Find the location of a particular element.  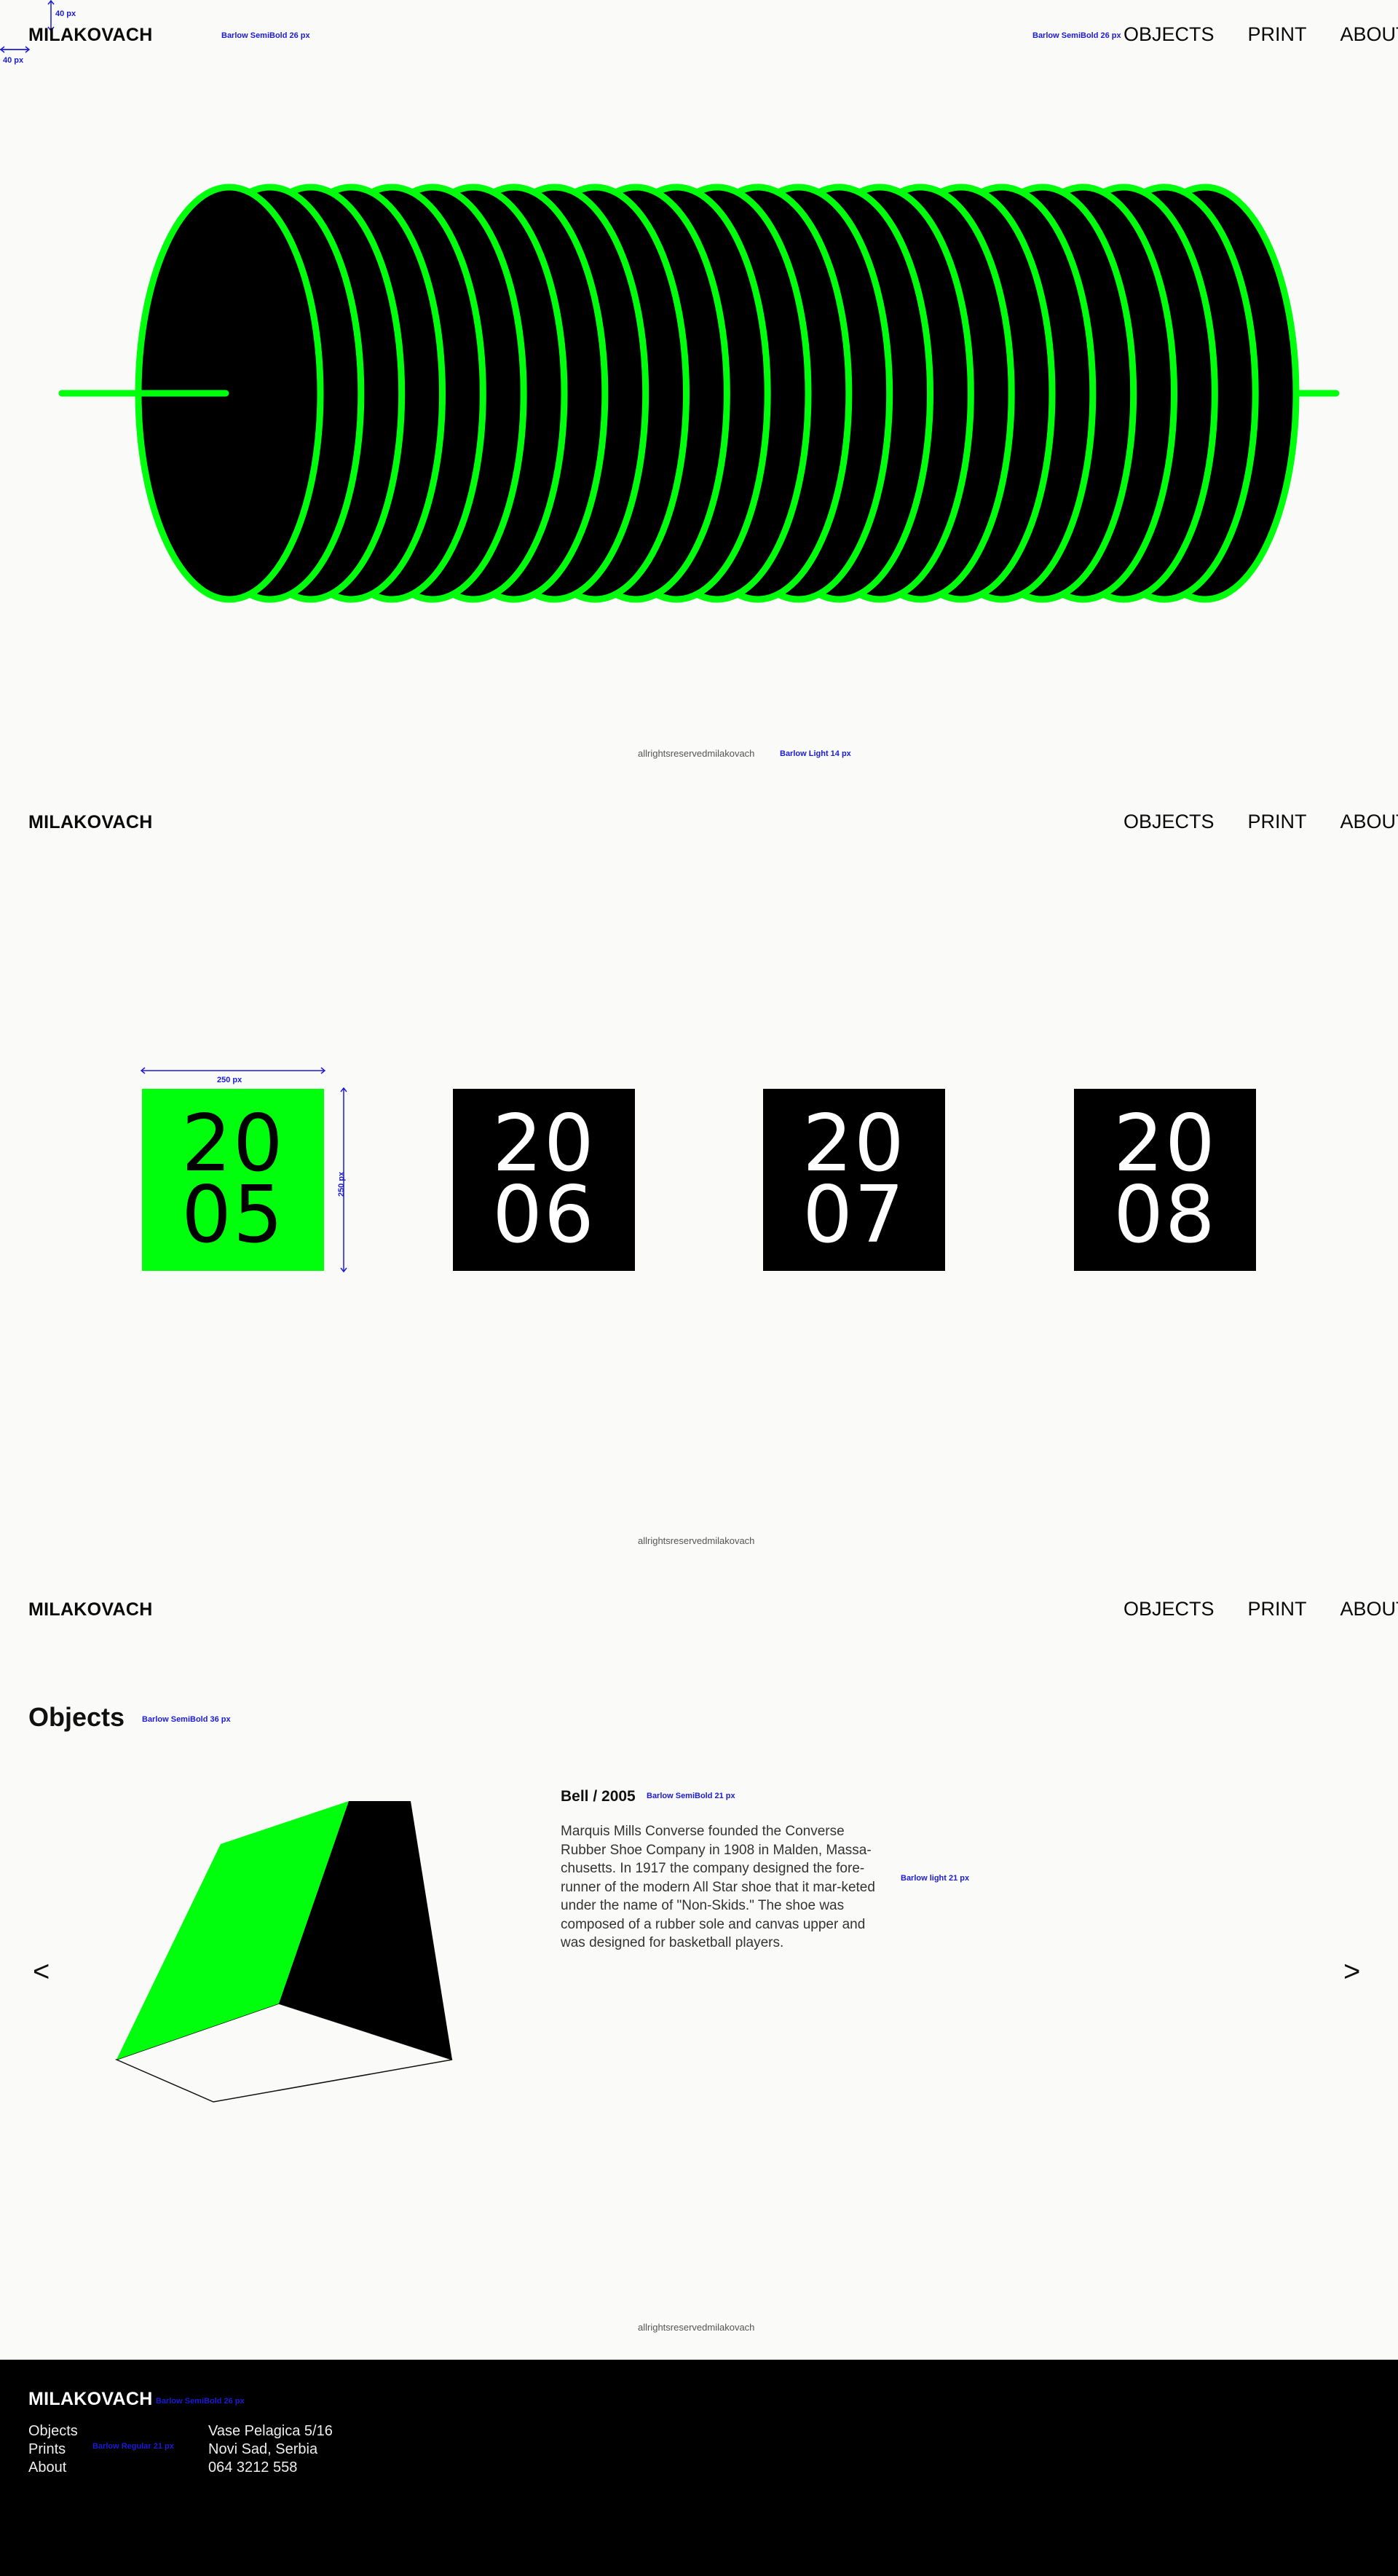

box-width-guide is located at coordinates (234, 1070).